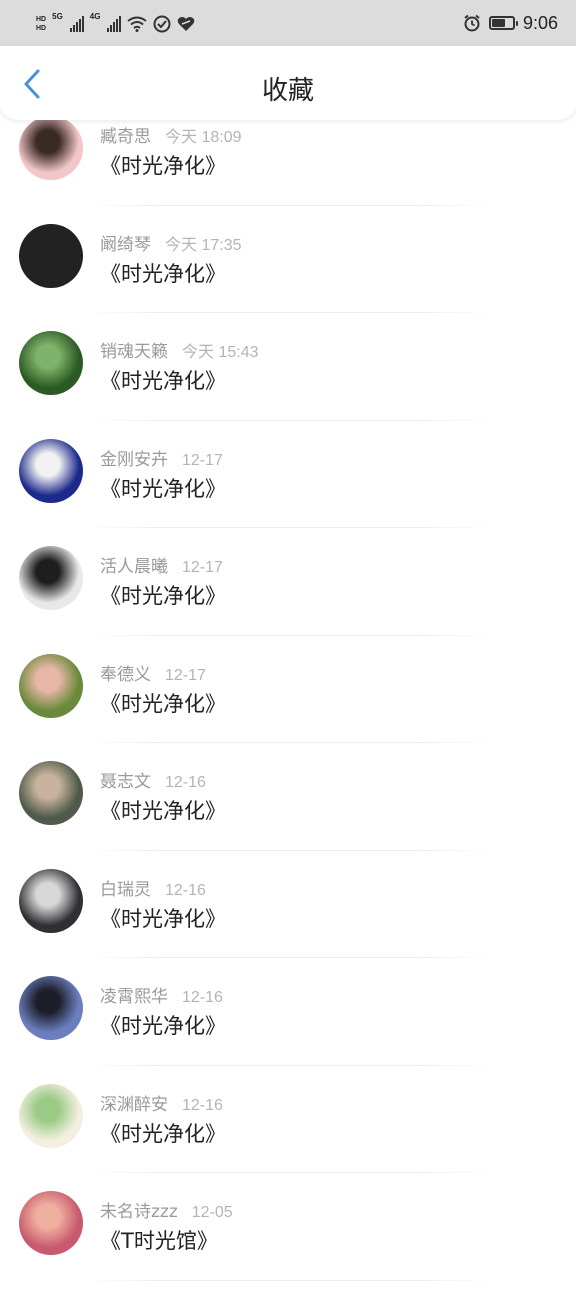 The width and height of the screenshot is (576, 1293). I want to click on header: 收藏, so click(288, 83).